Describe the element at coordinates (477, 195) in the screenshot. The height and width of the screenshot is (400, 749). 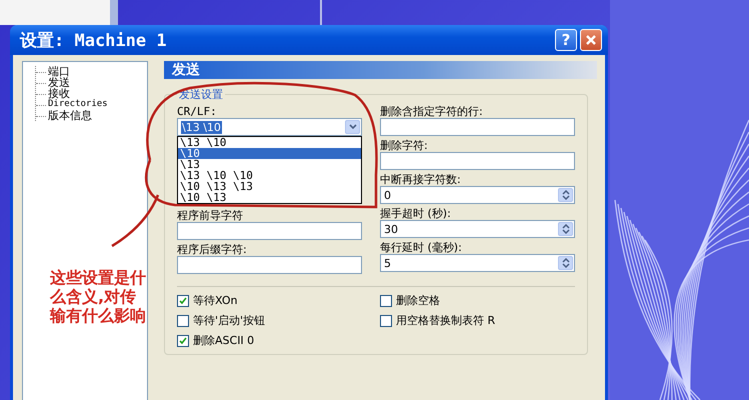
I see `number-field: 0` at that location.